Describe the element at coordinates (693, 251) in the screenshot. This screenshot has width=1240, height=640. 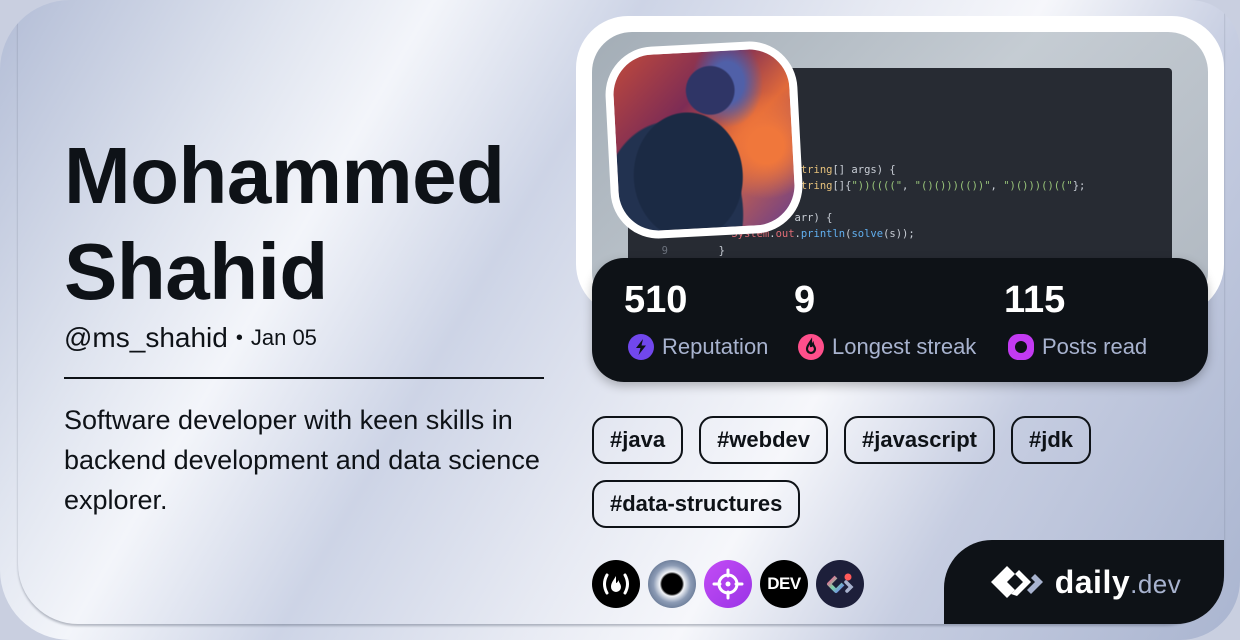
I see `code-line: 9 }` at that location.